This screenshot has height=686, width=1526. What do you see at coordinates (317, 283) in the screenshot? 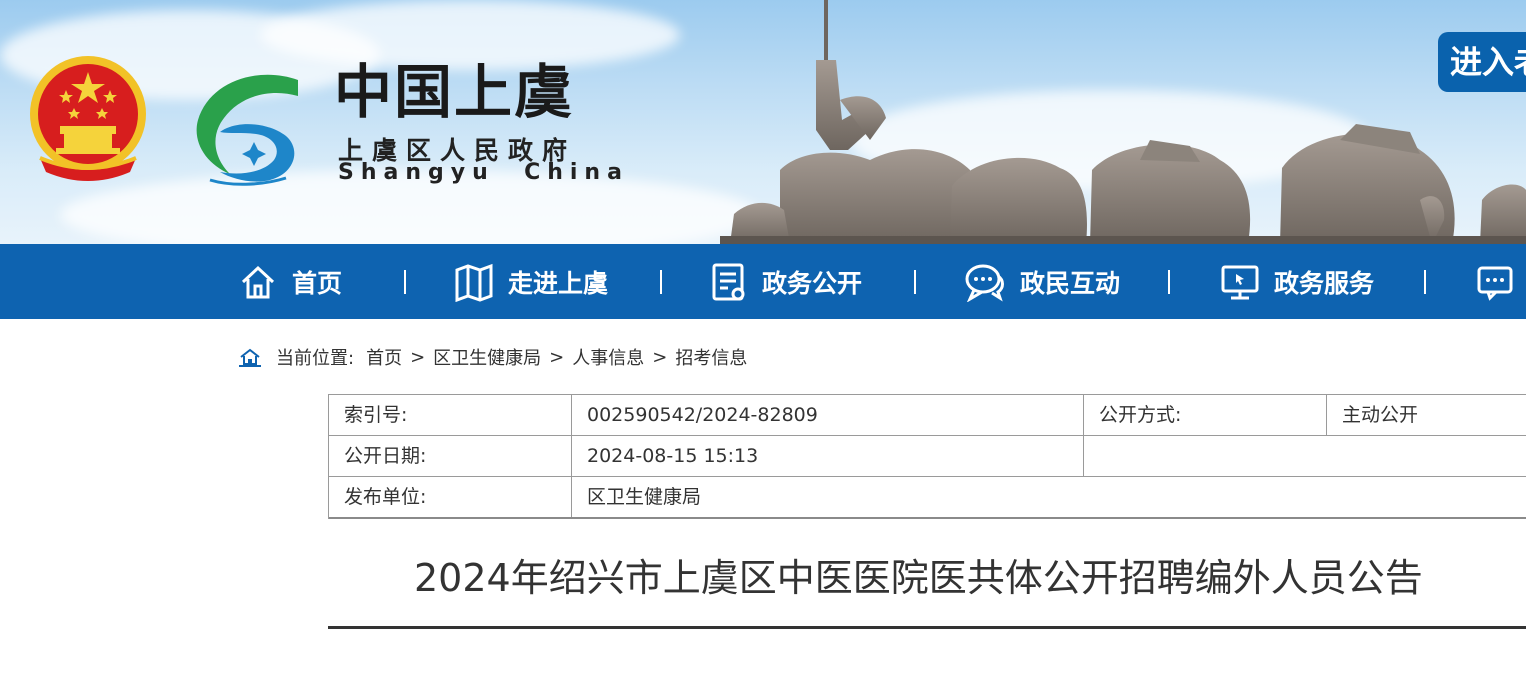
I see `nav-item-label: 首页` at bounding box center [317, 283].